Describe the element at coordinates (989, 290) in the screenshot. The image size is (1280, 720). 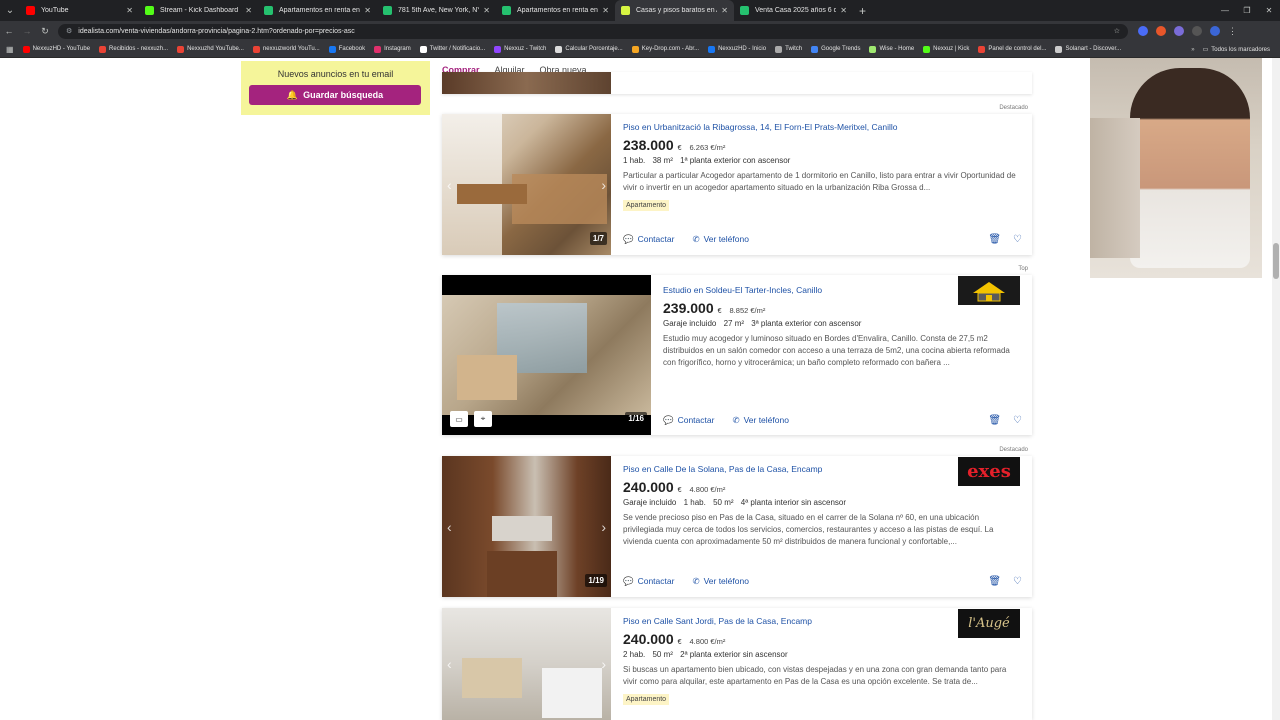
I see `agency-logo` at that location.